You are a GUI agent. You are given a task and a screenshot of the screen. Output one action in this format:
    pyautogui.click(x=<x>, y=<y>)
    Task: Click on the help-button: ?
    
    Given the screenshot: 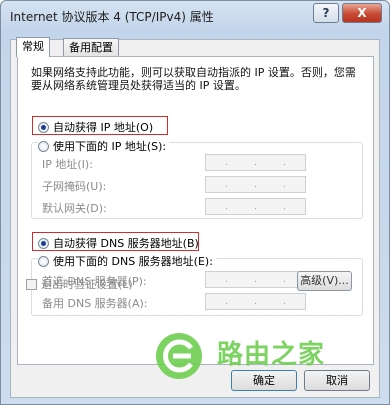 What is the action you would take?
    pyautogui.click(x=326, y=13)
    